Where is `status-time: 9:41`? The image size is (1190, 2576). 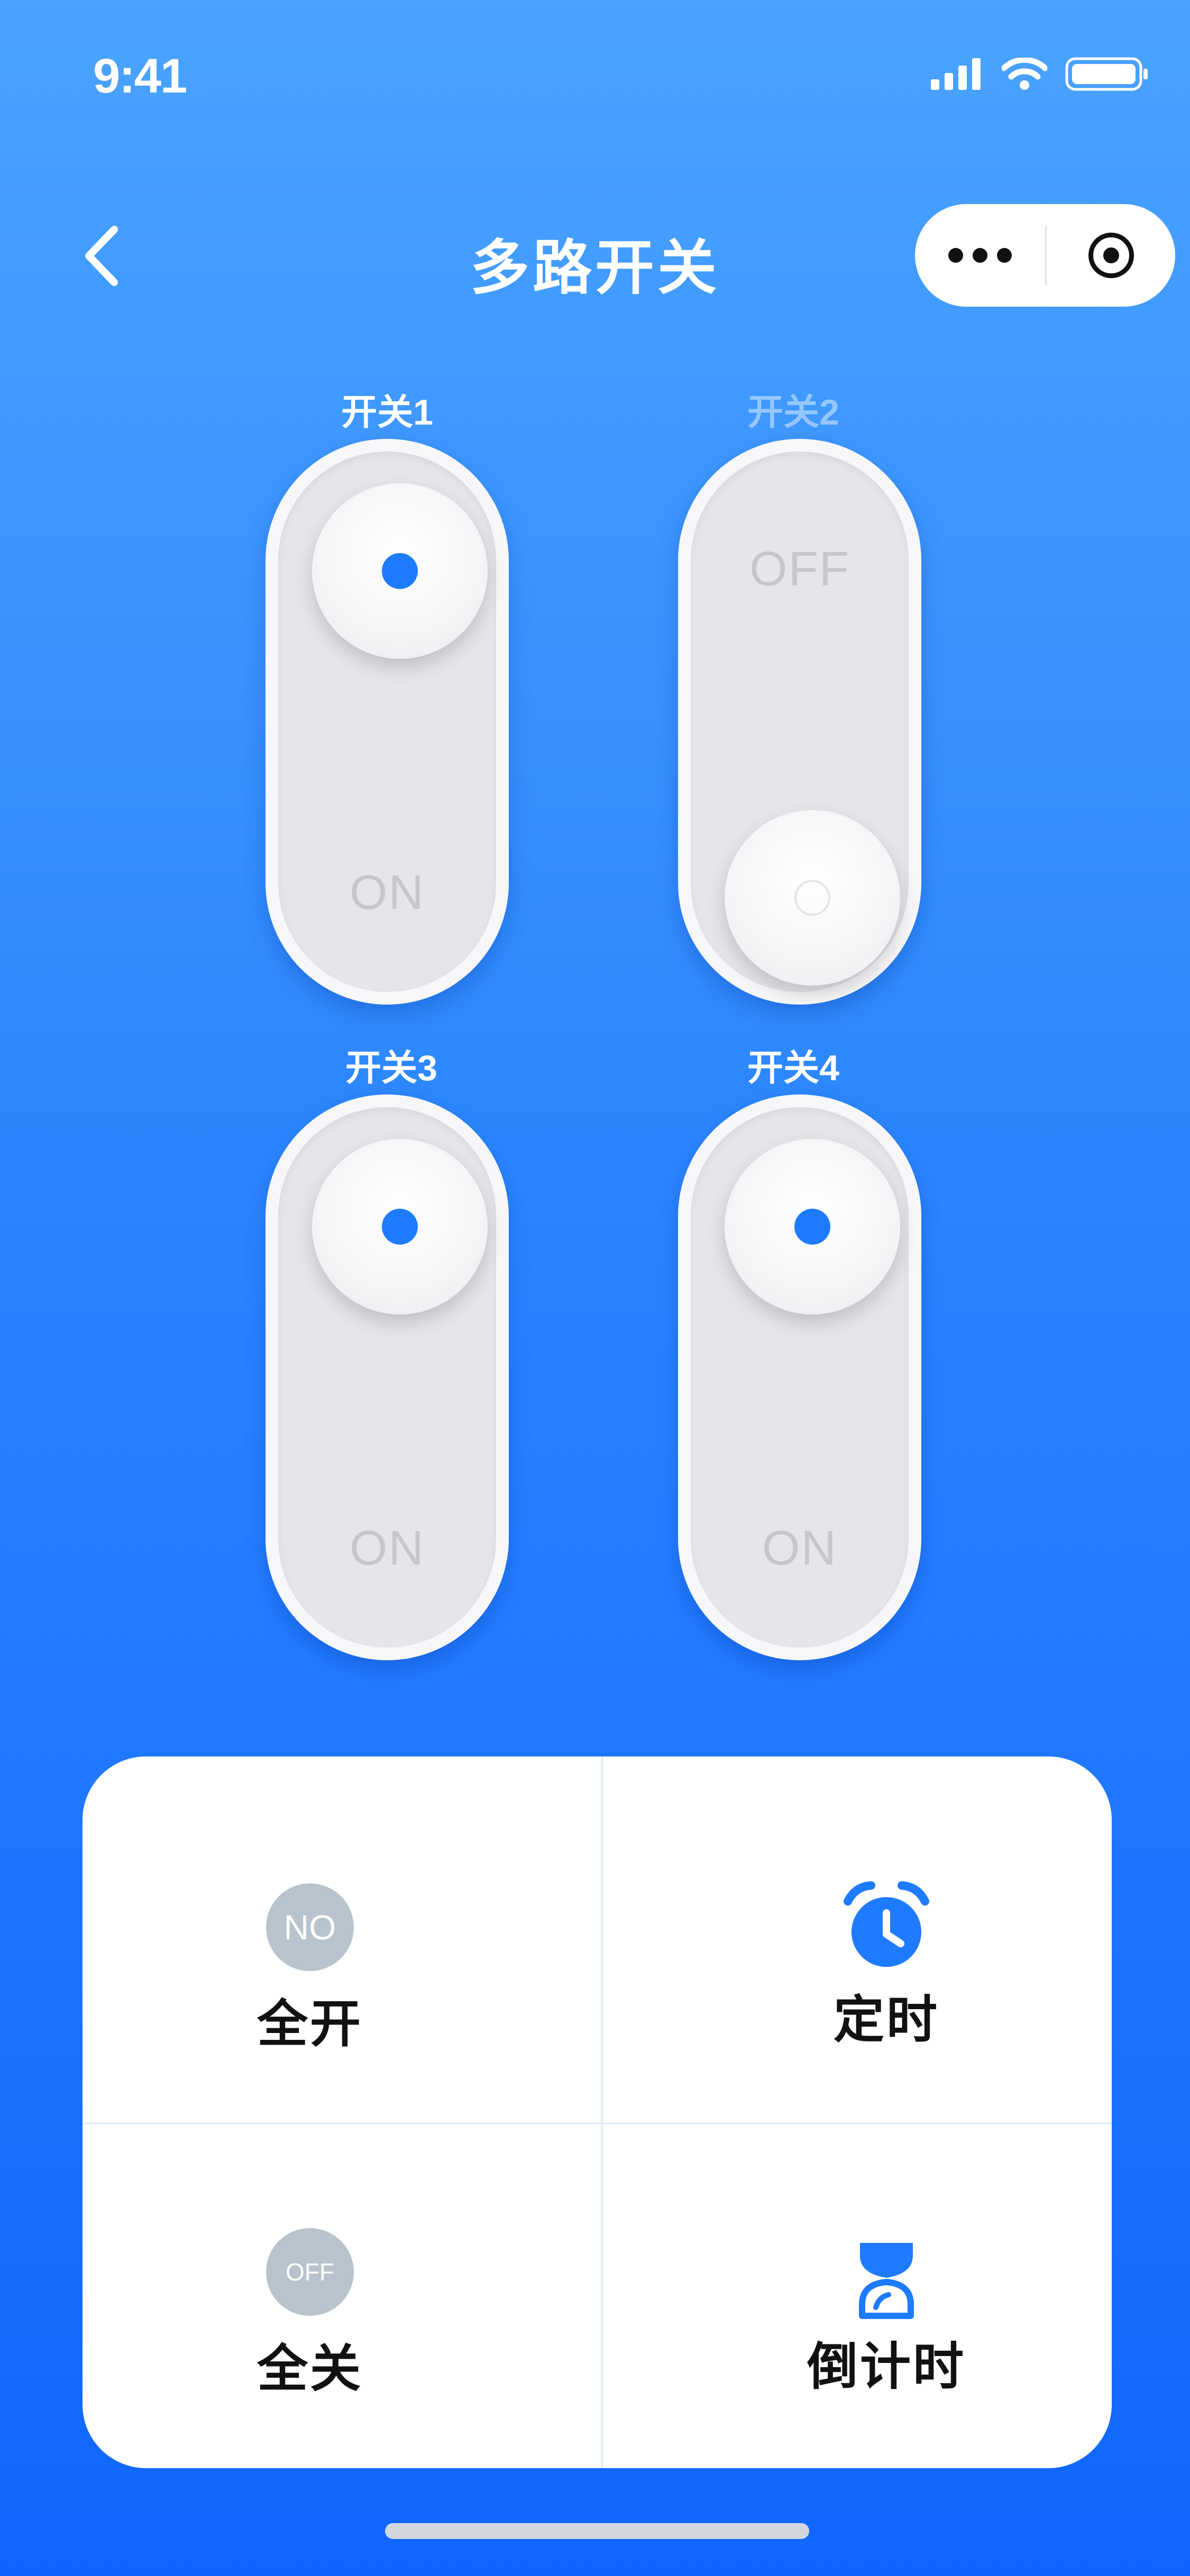
status-time: 9:41 is located at coordinates (140, 76).